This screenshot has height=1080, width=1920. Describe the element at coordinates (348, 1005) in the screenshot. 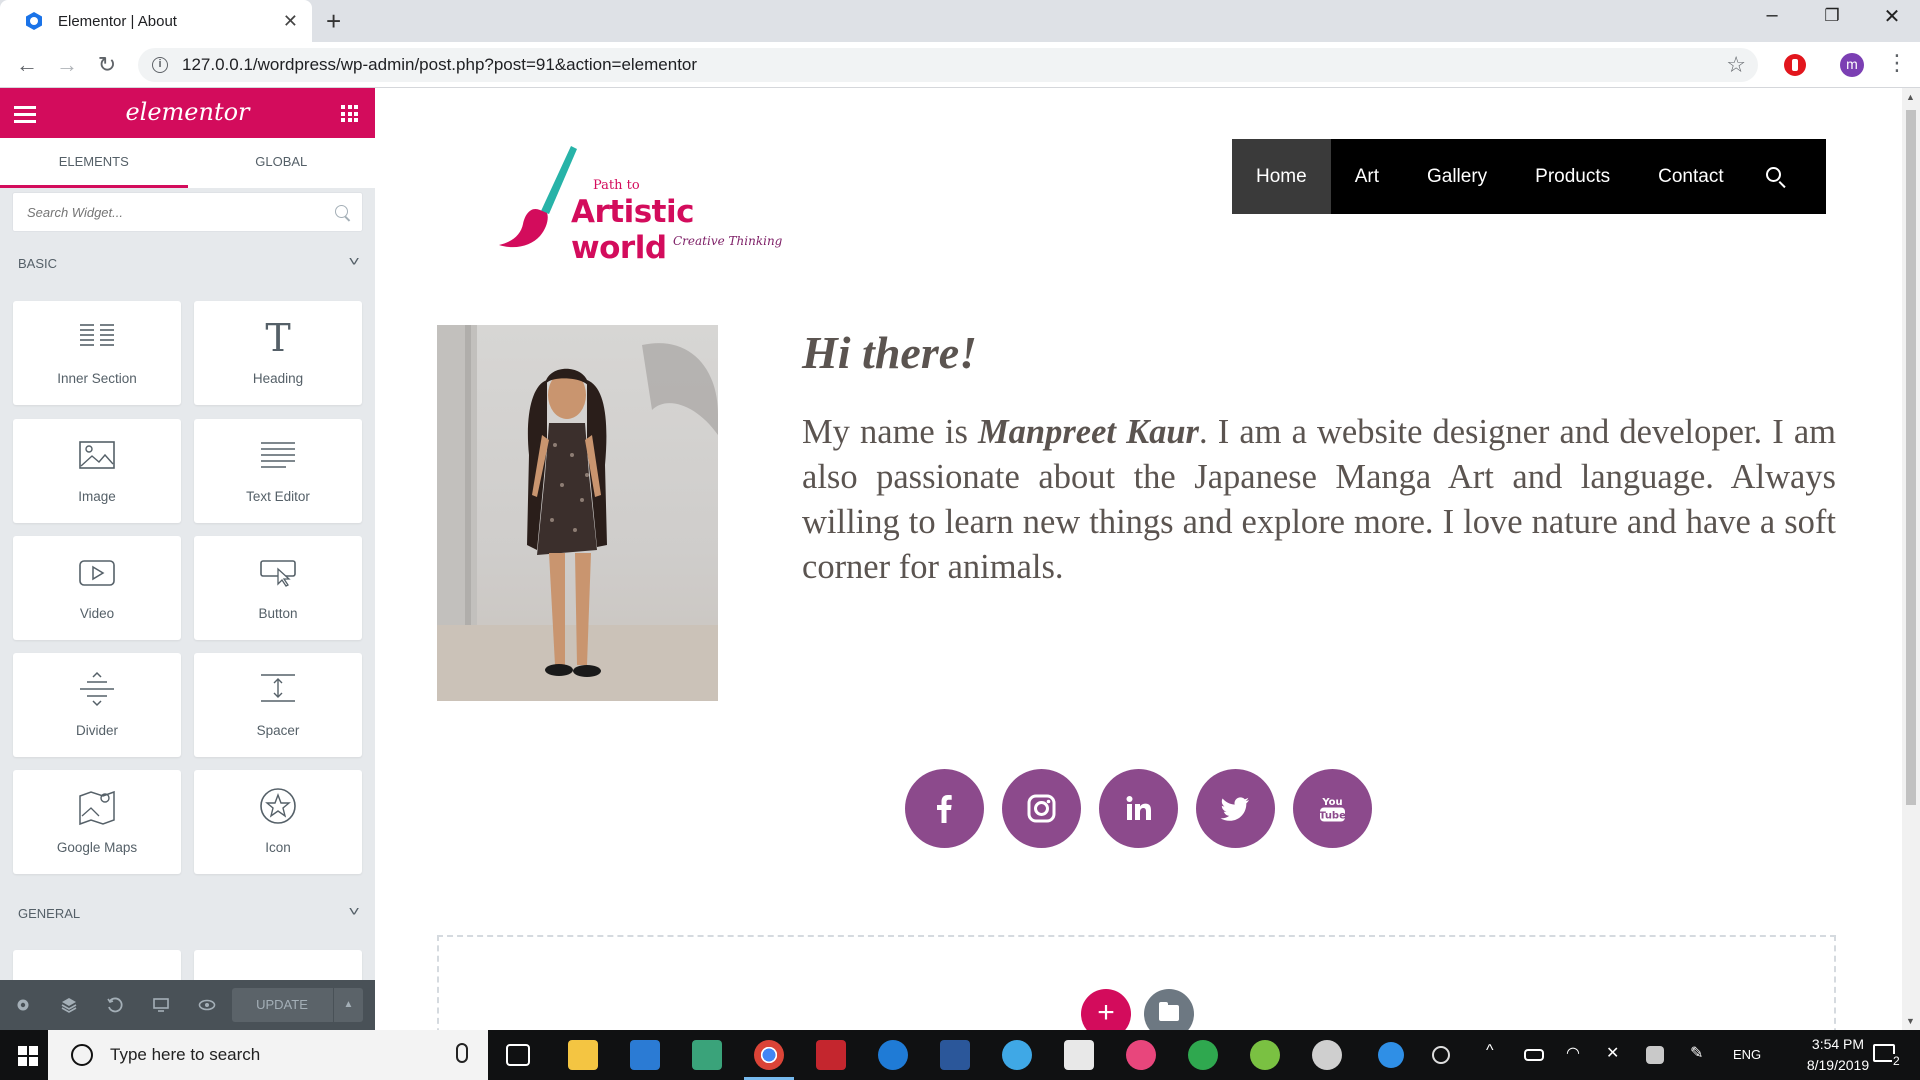

I see `caret-up-icon: ▲` at that location.